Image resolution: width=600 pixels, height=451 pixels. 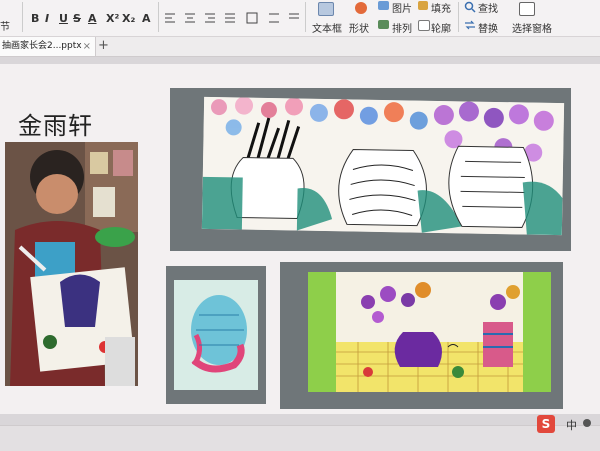 What do you see at coordinates (112, 18) in the screenshot?
I see `superscript-button: X²` at bounding box center [112, 18].